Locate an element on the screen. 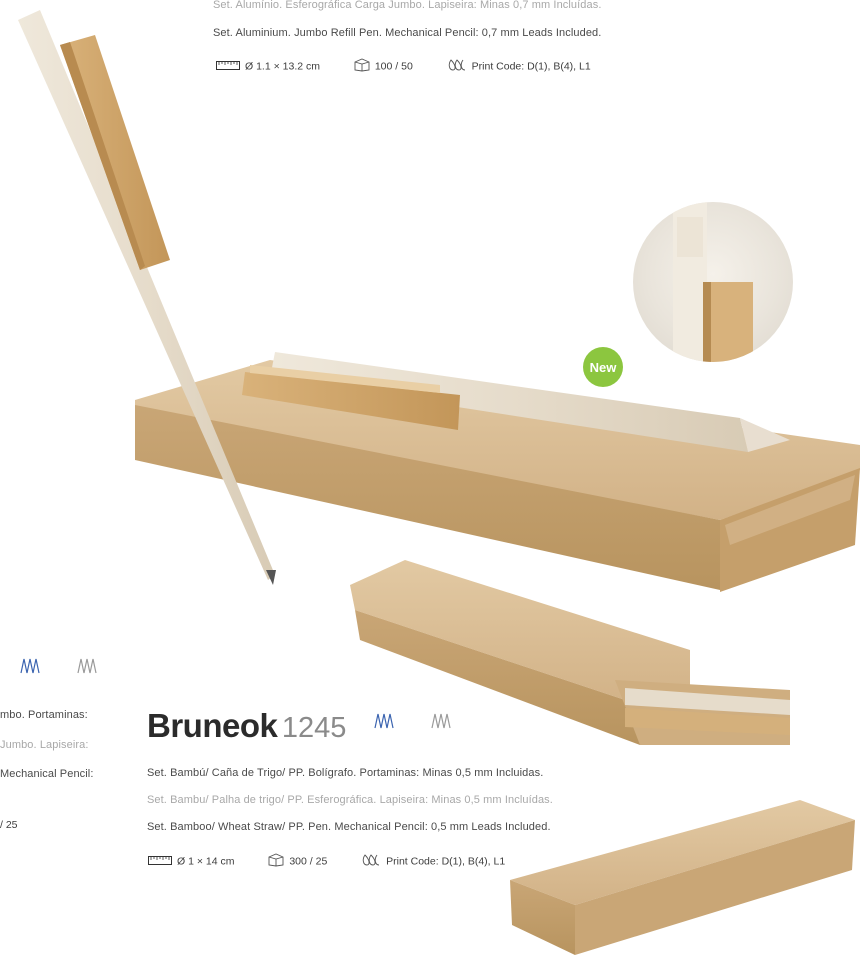  size-value: Ø 1 × 14 cm is located at coordinates (206, 861).